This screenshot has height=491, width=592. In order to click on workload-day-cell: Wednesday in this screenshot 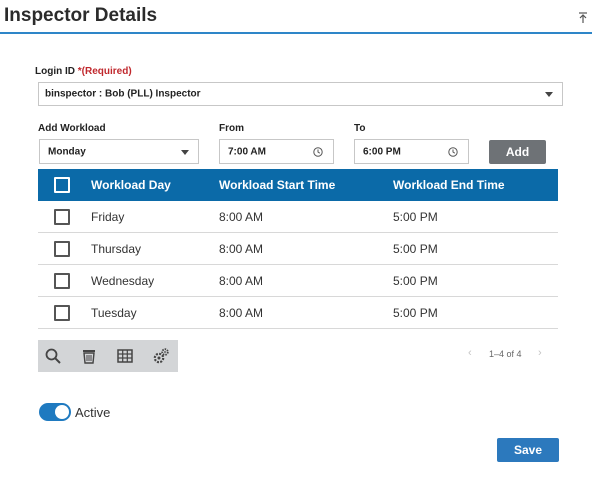, I will do `click(123, 280)`.